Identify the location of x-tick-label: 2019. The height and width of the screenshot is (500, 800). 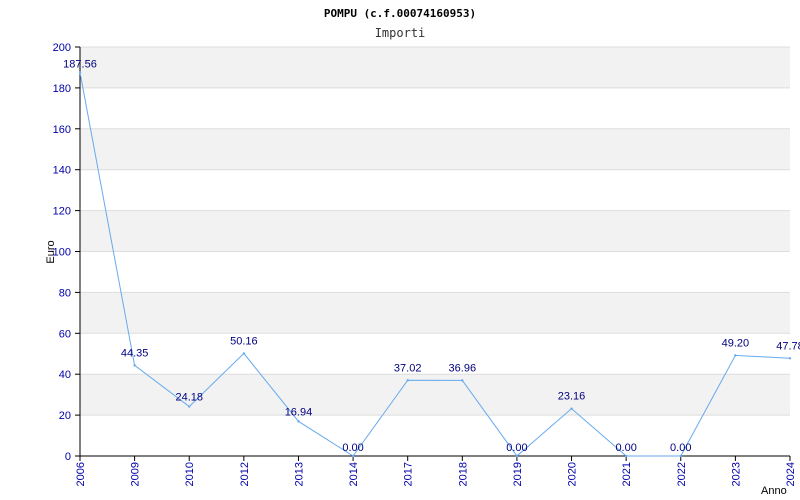
(518, 474).